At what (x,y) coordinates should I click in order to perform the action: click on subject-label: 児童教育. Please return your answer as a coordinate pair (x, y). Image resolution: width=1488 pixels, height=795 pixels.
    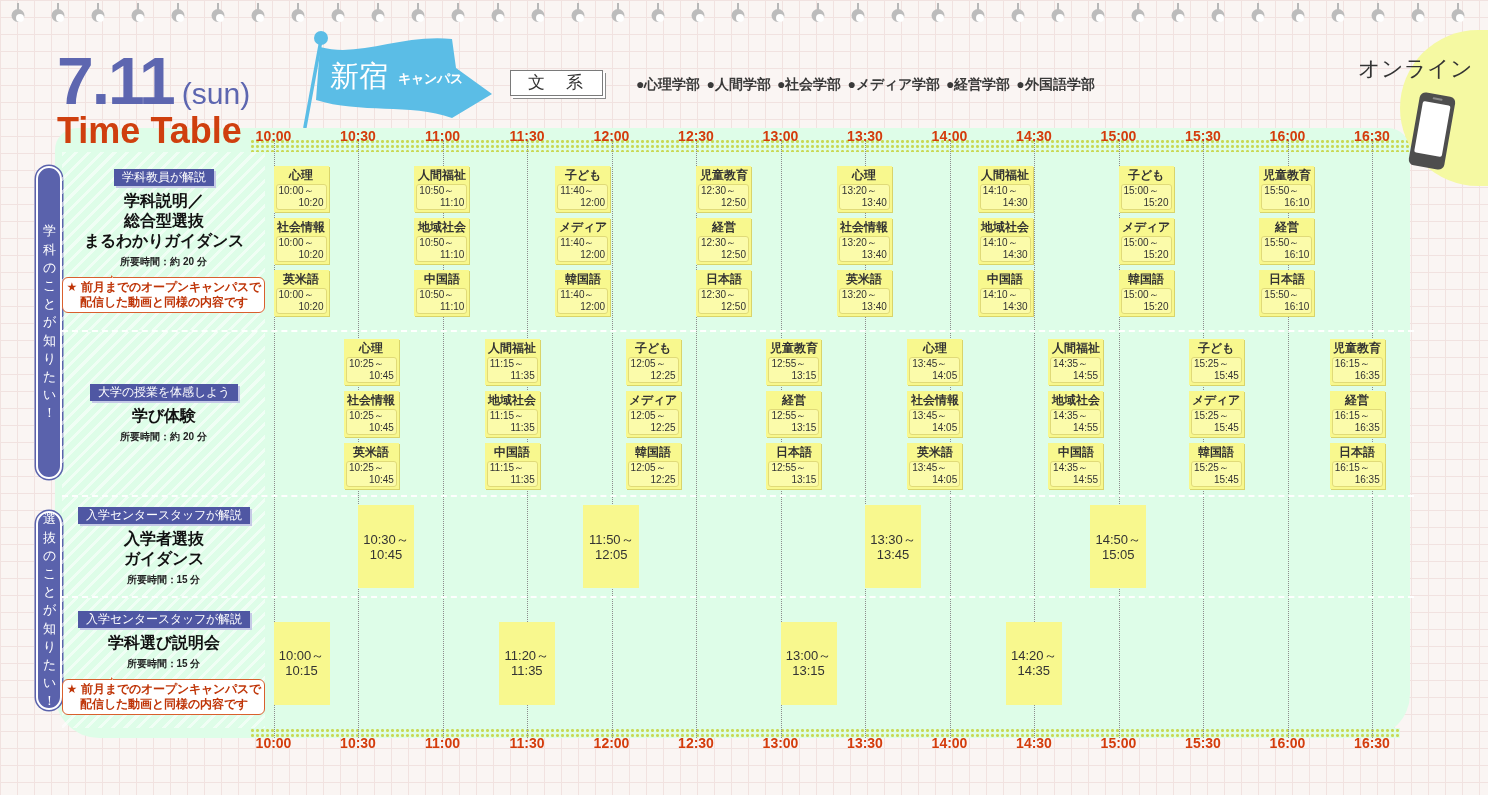
    Looking at the image, I should click on (723, 175).